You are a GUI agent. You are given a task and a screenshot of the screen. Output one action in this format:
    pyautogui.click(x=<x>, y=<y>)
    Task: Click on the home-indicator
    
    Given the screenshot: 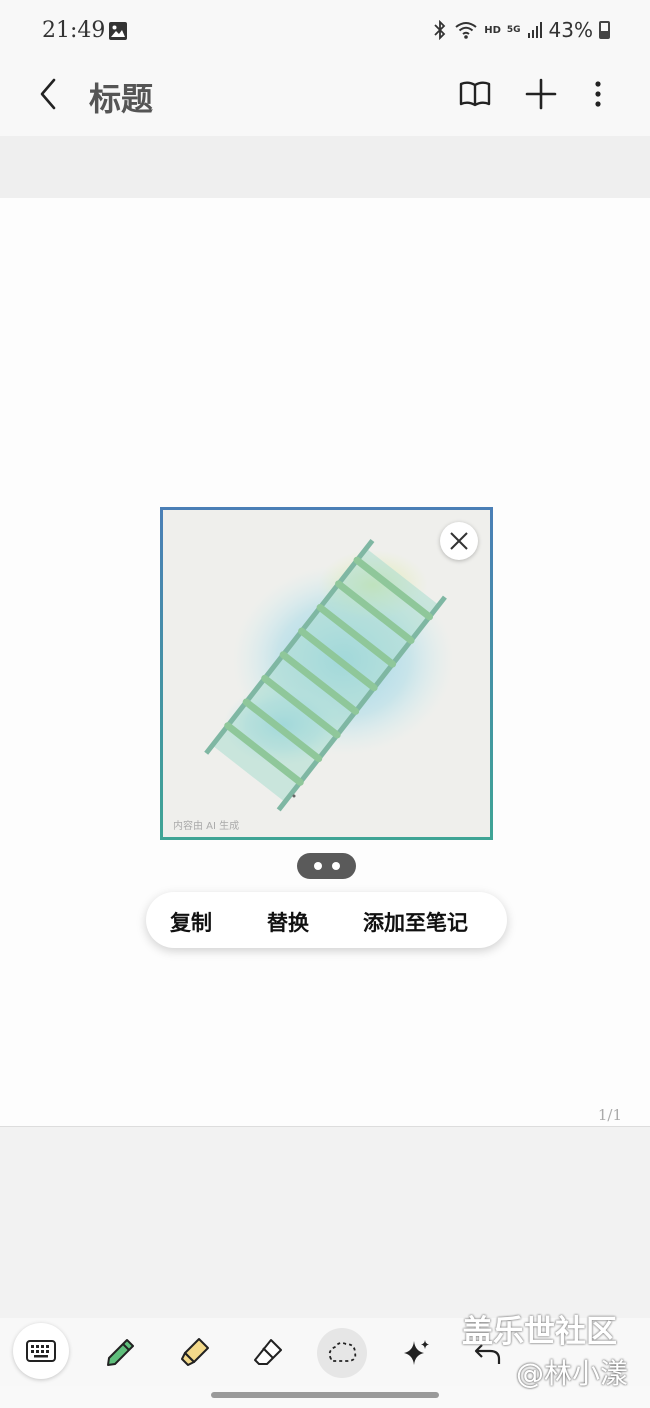 What is the action you would take?
    pyautogui.click(x=325, y=1395)
    